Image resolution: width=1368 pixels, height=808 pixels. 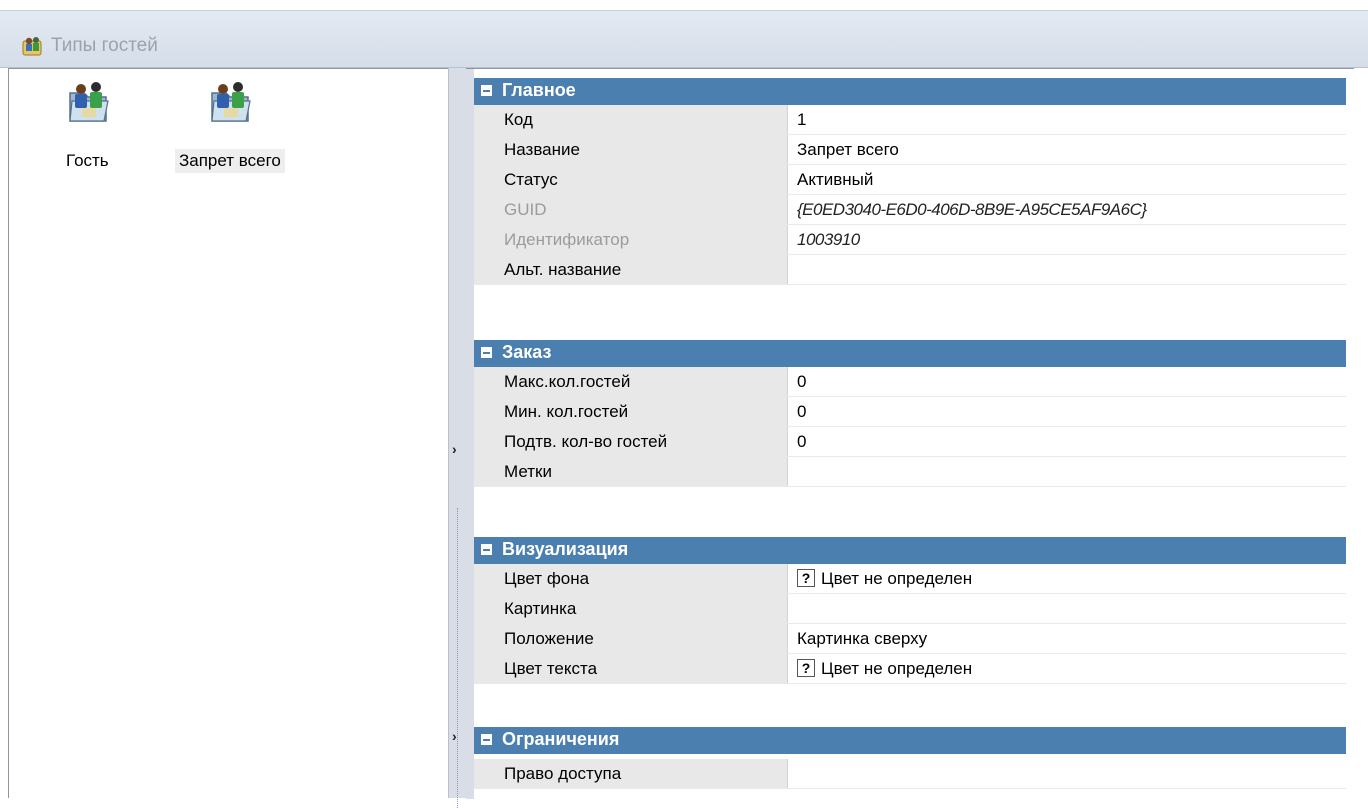 What do you see at coordinates (631, 638) in the screenshot?
I see `property-name-cell: Положение` at bounding box center [631, 638].